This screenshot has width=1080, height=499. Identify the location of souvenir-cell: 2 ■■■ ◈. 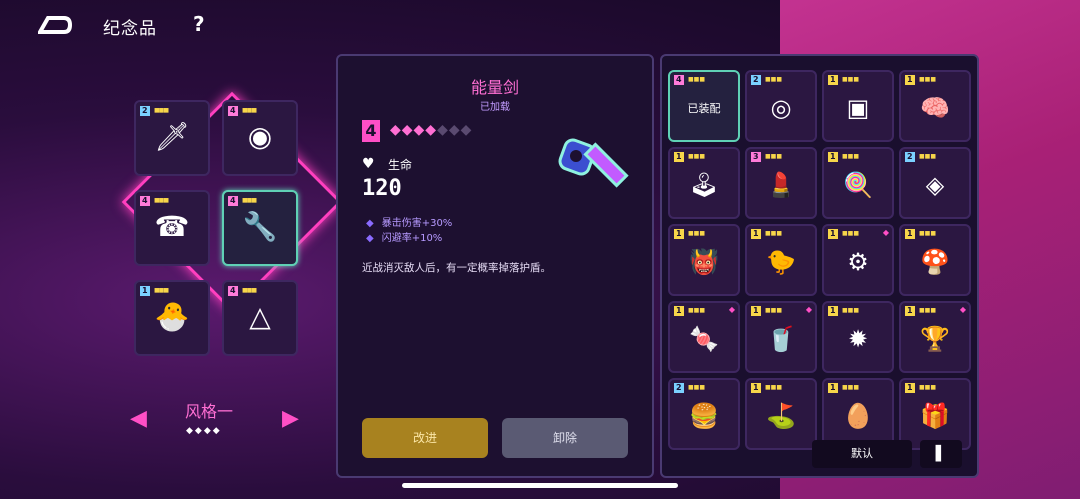
(935, 183).